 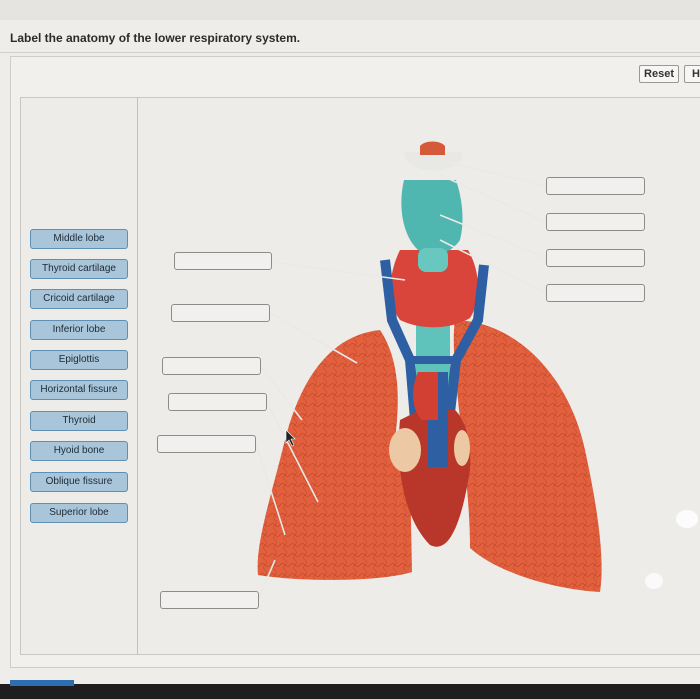 What do you see at coordinates (334, 455) in the screenshot?
I see `right-lung` at bounding box center [334, 455].